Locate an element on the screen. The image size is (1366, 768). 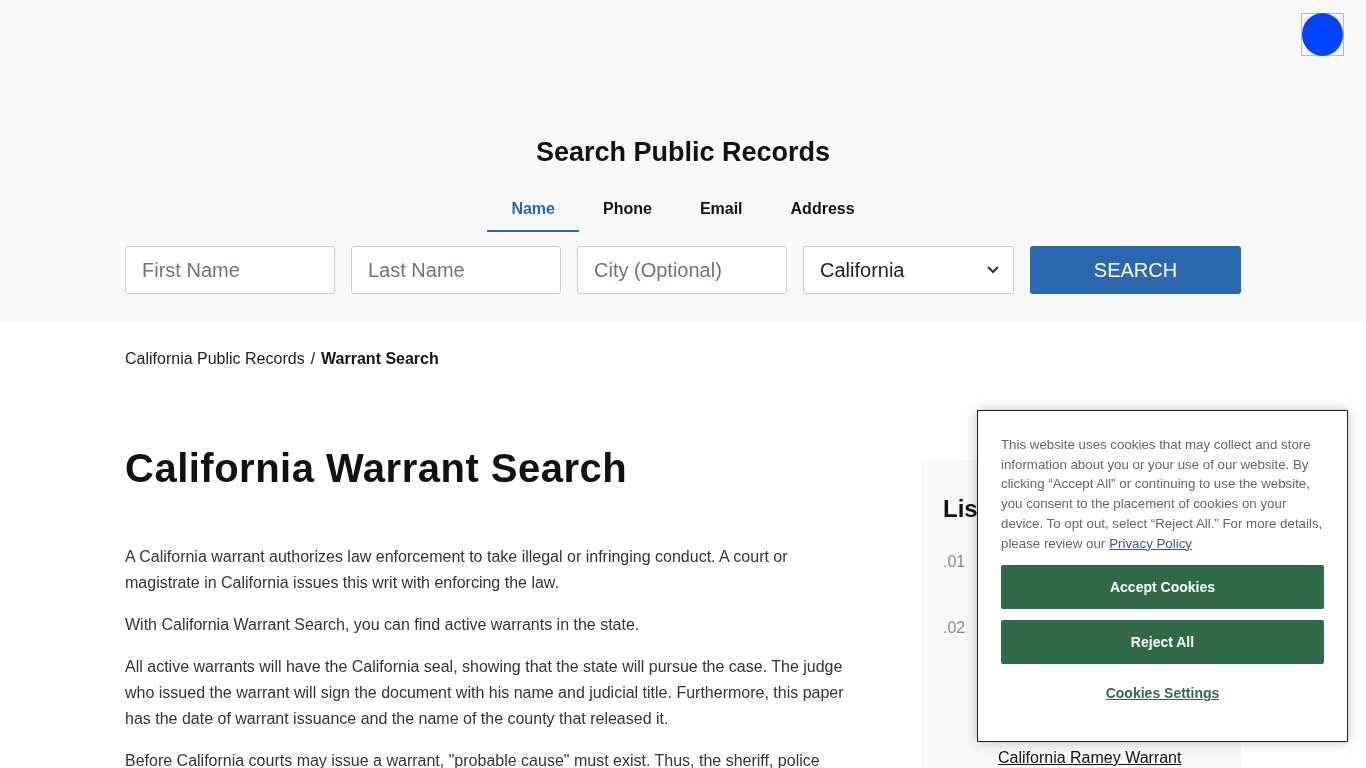
search-tab: Name is located at coordinates (533, 211).